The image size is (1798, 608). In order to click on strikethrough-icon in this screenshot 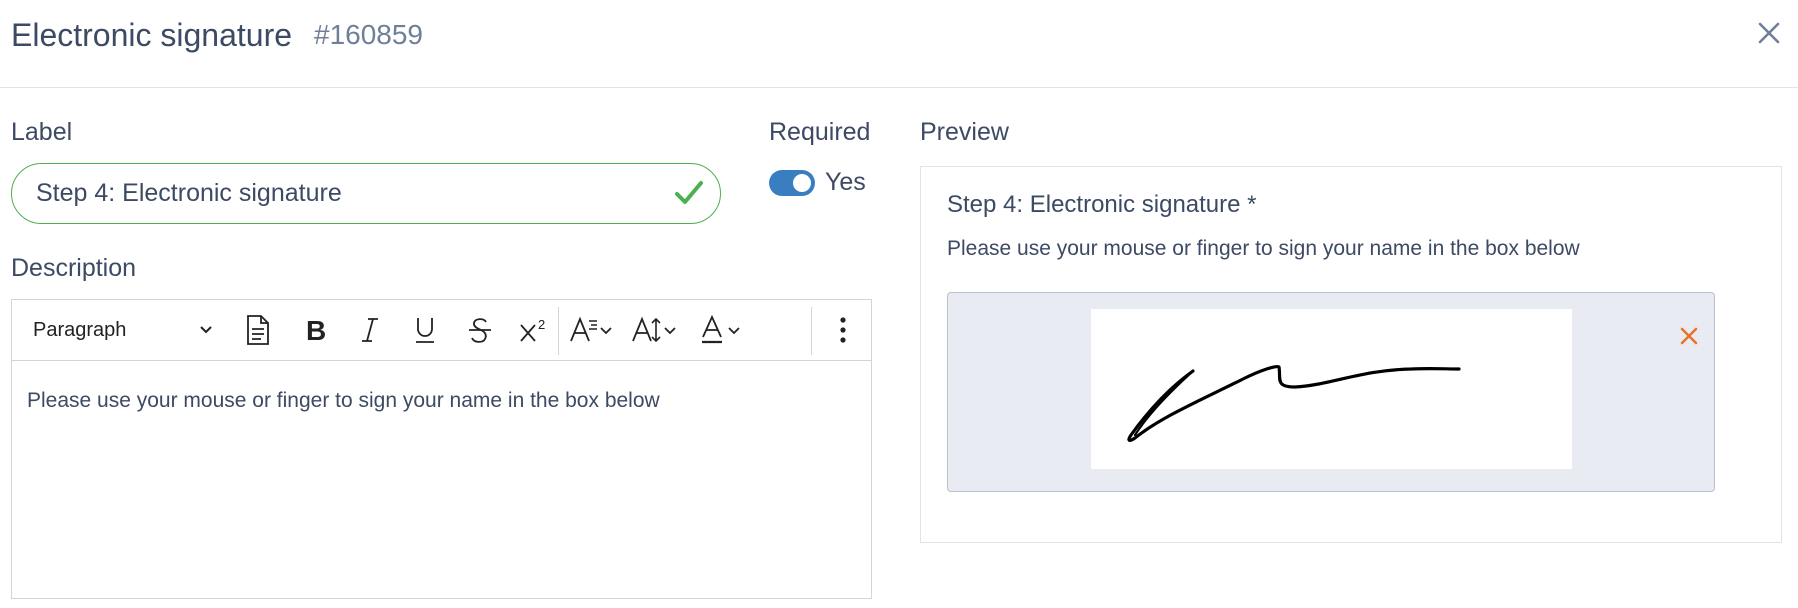, I will do `click(480, 330)`.